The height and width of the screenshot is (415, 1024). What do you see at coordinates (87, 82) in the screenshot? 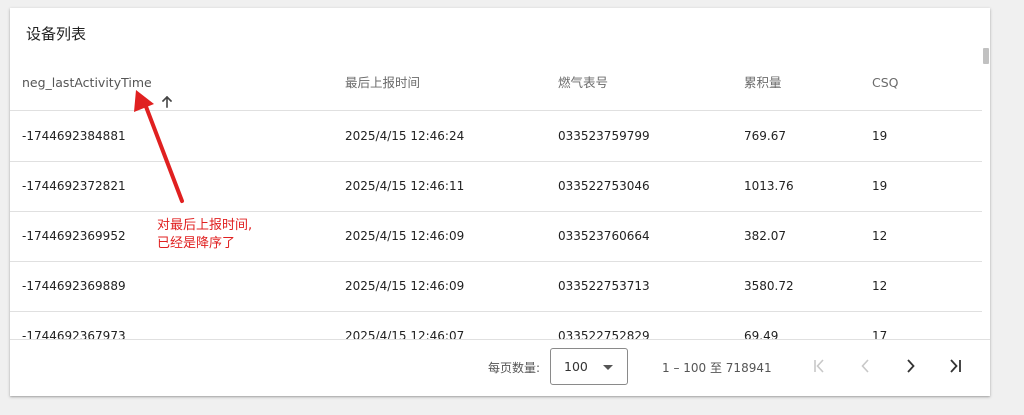
I see `header-label: neg_lastActivityTime` at bounding box center [87, 82].